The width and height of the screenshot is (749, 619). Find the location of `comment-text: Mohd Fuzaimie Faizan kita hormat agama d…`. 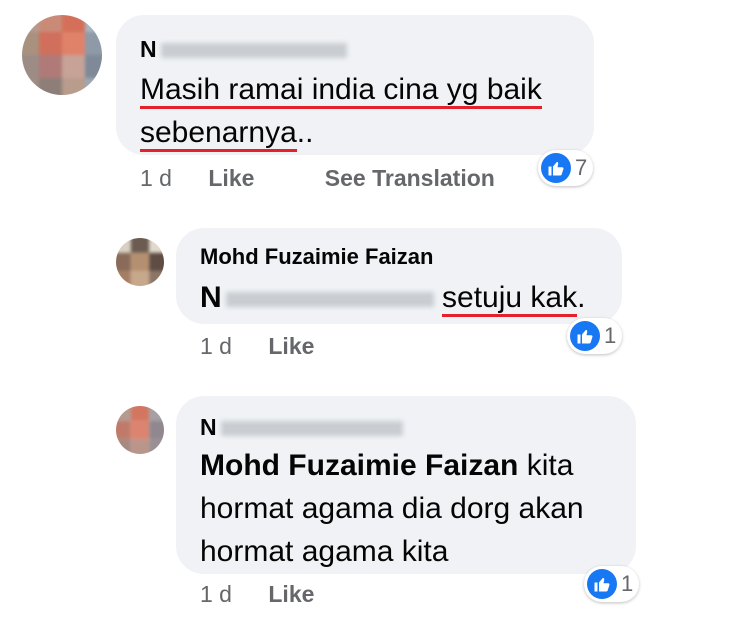

comment-text: Mohd Fuzaimie Faizan kita hormat agama d… is located at coordinates (392, 508).